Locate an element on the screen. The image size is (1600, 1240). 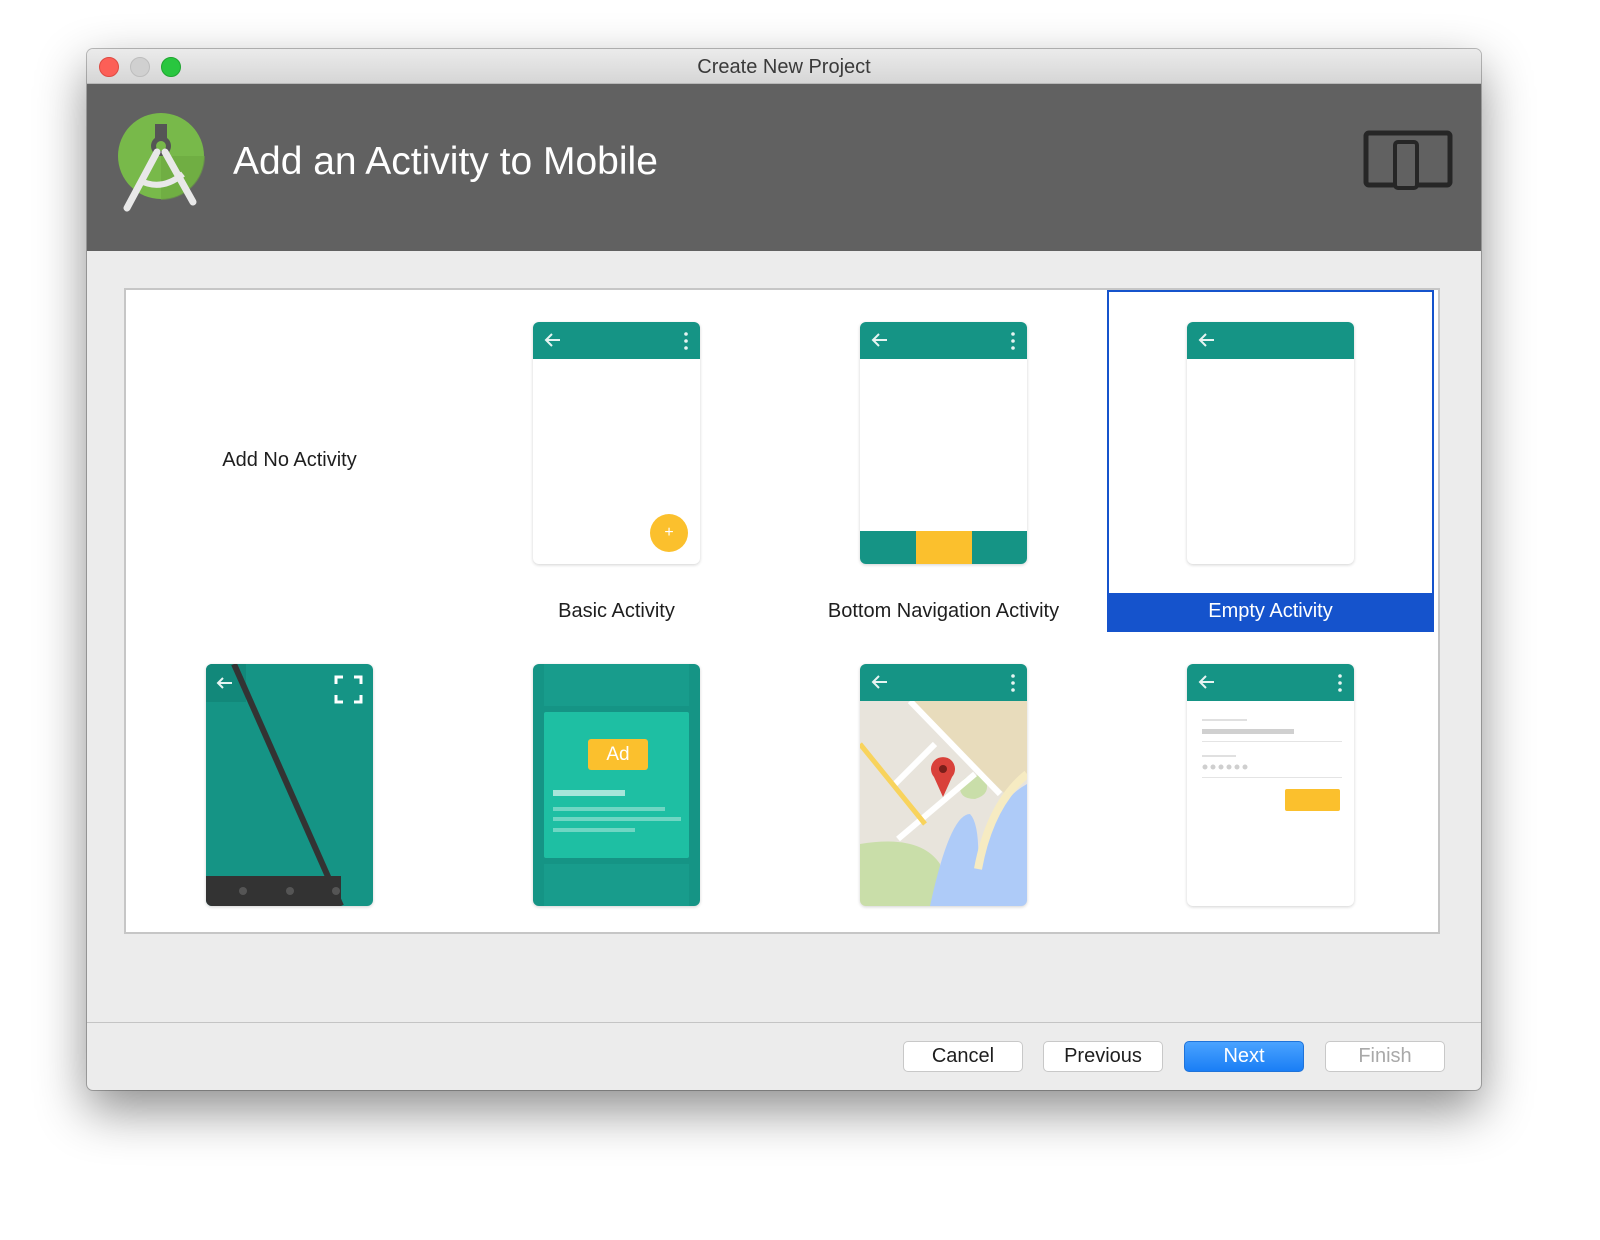
fullscreen-activity-icon is located at coordinates (289, 785).